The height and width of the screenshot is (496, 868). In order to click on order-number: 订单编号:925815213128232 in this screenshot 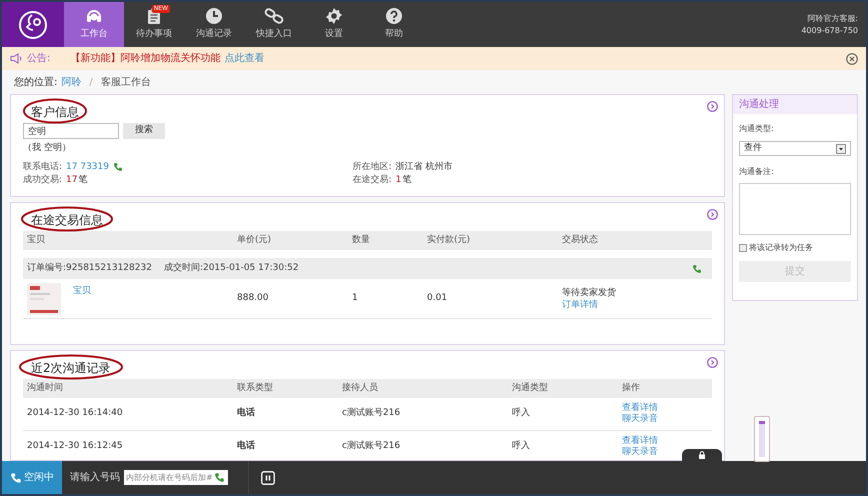, I will do `click(89, 268)`.